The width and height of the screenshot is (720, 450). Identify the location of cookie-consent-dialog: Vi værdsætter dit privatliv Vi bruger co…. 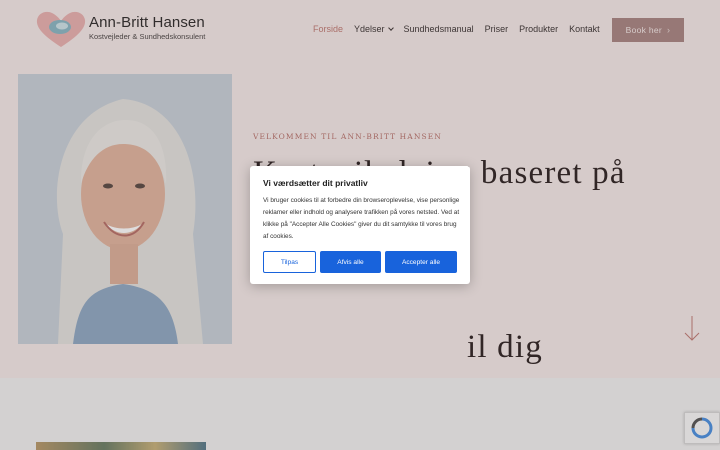
(360, 225).